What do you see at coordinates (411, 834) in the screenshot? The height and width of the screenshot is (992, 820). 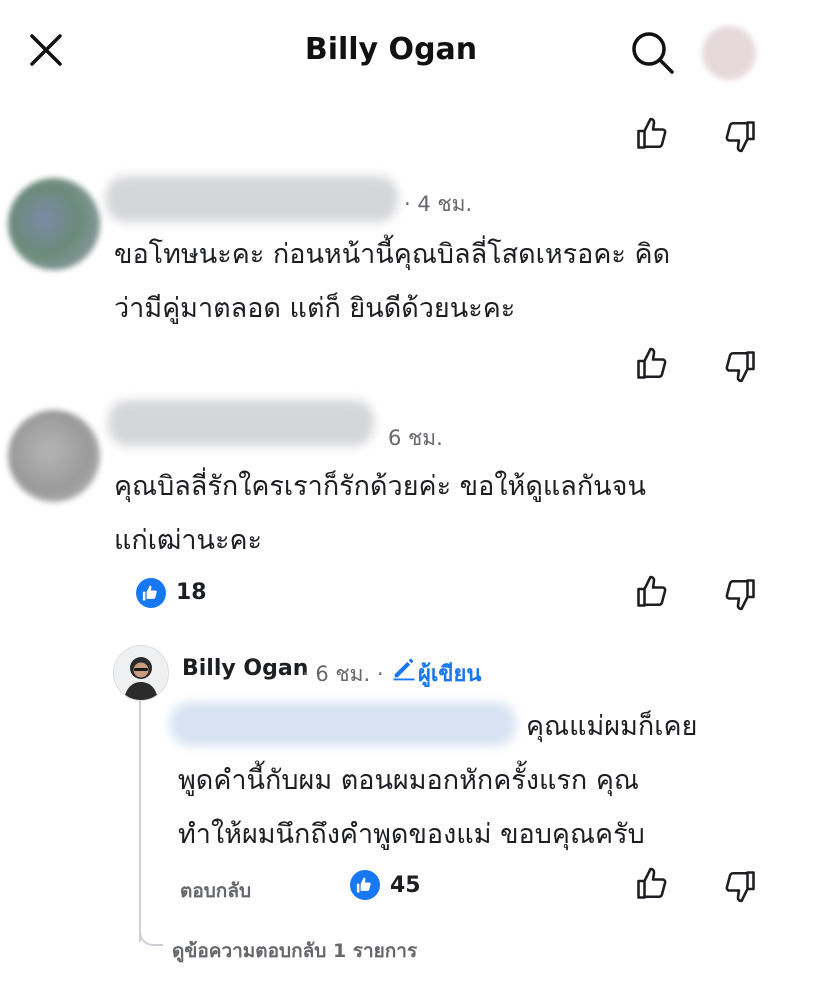 I see `reply-text-line: ทำให้ผมนึกถึงคำพูดของแม่ ขอบคุณครับ` at bounding box center [411, 834].